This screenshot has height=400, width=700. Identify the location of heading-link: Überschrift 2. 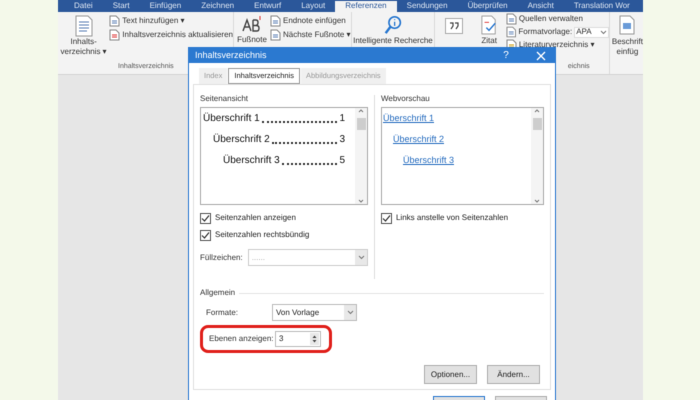
(418, 139).